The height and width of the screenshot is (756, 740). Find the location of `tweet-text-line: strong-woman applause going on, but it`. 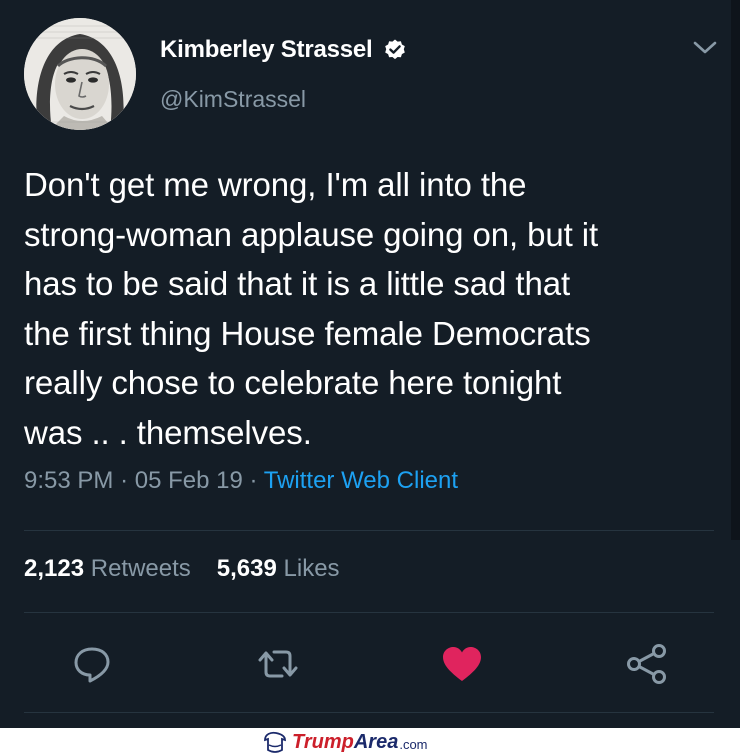

tweet-text-line: strong-woman applause going on, but it is located at coordinates (311, 234).